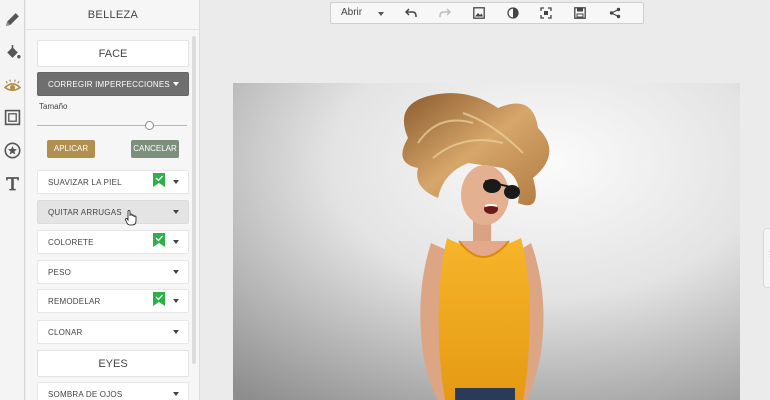 Image resolution: width=770 pixels, height=400 pixels. I want to click on fit-screen-button, so click(546, 13).